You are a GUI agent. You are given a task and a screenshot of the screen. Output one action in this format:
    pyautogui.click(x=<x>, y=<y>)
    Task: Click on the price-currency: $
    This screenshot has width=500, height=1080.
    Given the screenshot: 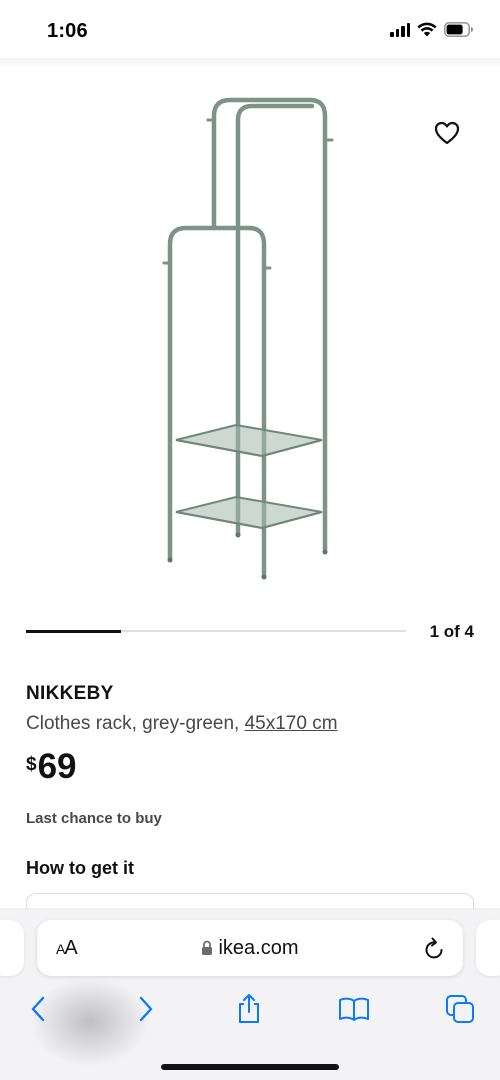 What is the action you would take?
    pyautogui.click(x=31, y=764)
    